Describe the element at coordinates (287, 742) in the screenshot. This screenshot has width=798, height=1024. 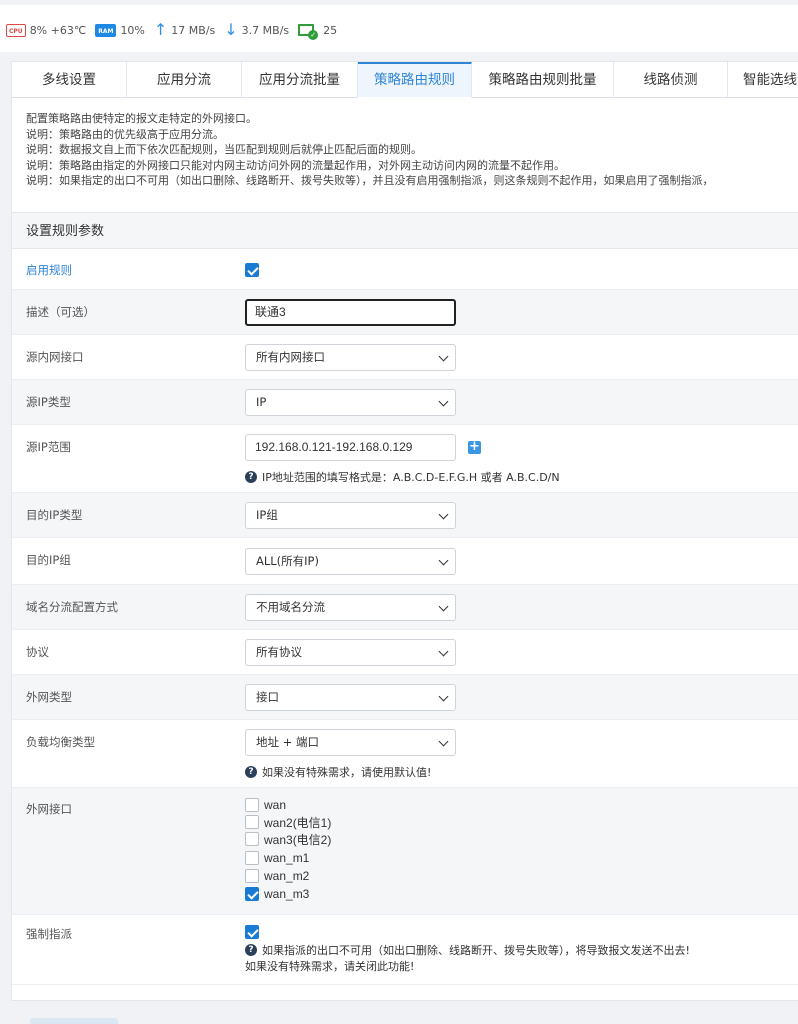
I see `load-balance-type-value: 地址 + 端口` at that location.